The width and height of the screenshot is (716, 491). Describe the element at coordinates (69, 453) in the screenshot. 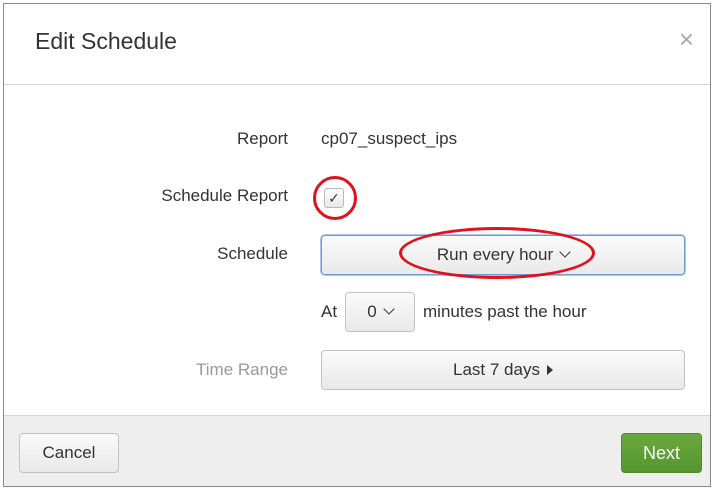

I see `cancel-button: Cancel` at that location.